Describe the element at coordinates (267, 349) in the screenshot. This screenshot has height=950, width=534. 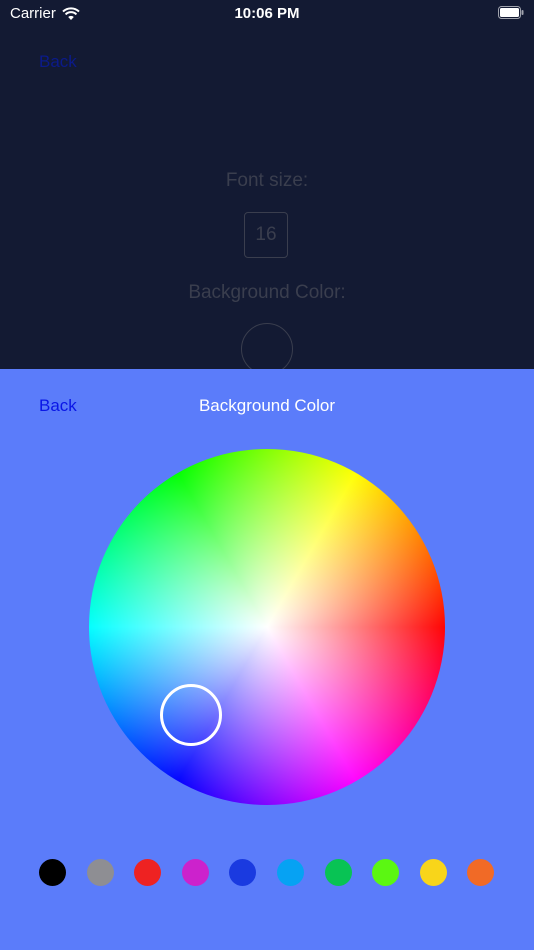
I see `background-color-preview` at that location.